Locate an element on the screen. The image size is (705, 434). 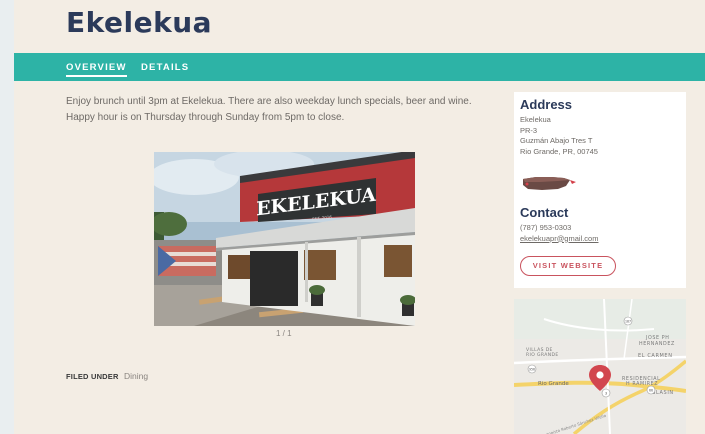
visit-website-button: VISIT WEBSITE is located at coordinates (568, 266).